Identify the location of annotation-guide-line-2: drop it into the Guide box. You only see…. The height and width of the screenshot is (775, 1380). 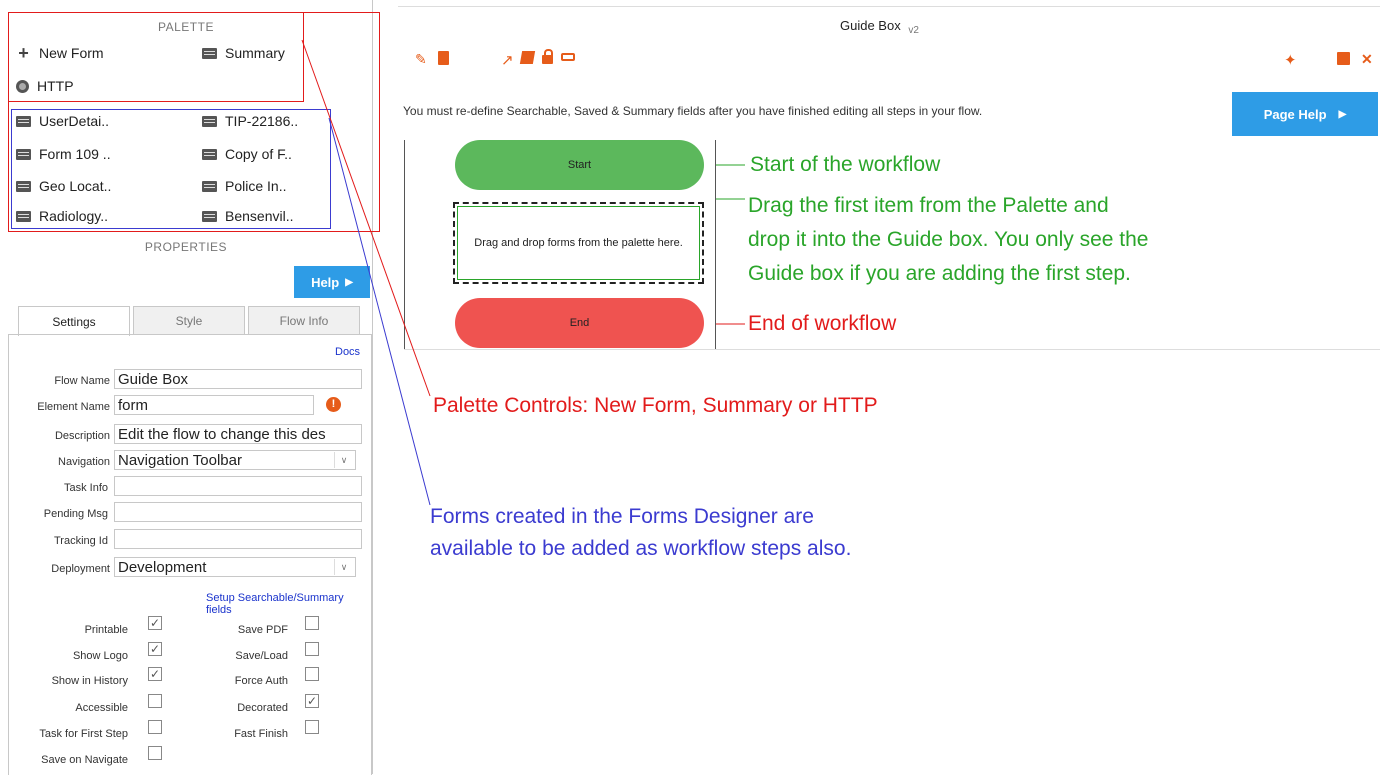
(948, 239).